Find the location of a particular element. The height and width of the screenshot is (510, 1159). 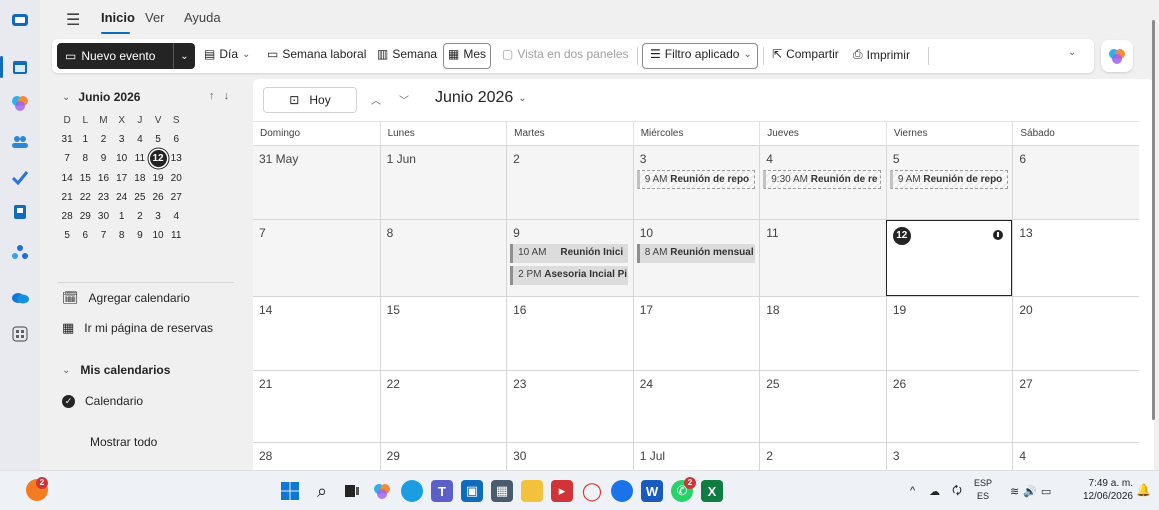

split-view-button: ▢ Vista en dos paneles is located at coordinates (565, 54).